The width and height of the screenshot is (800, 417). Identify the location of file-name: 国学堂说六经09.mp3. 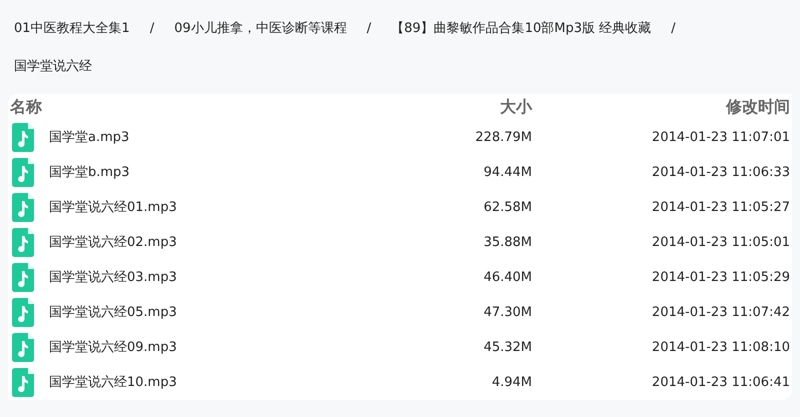
(113, 348).